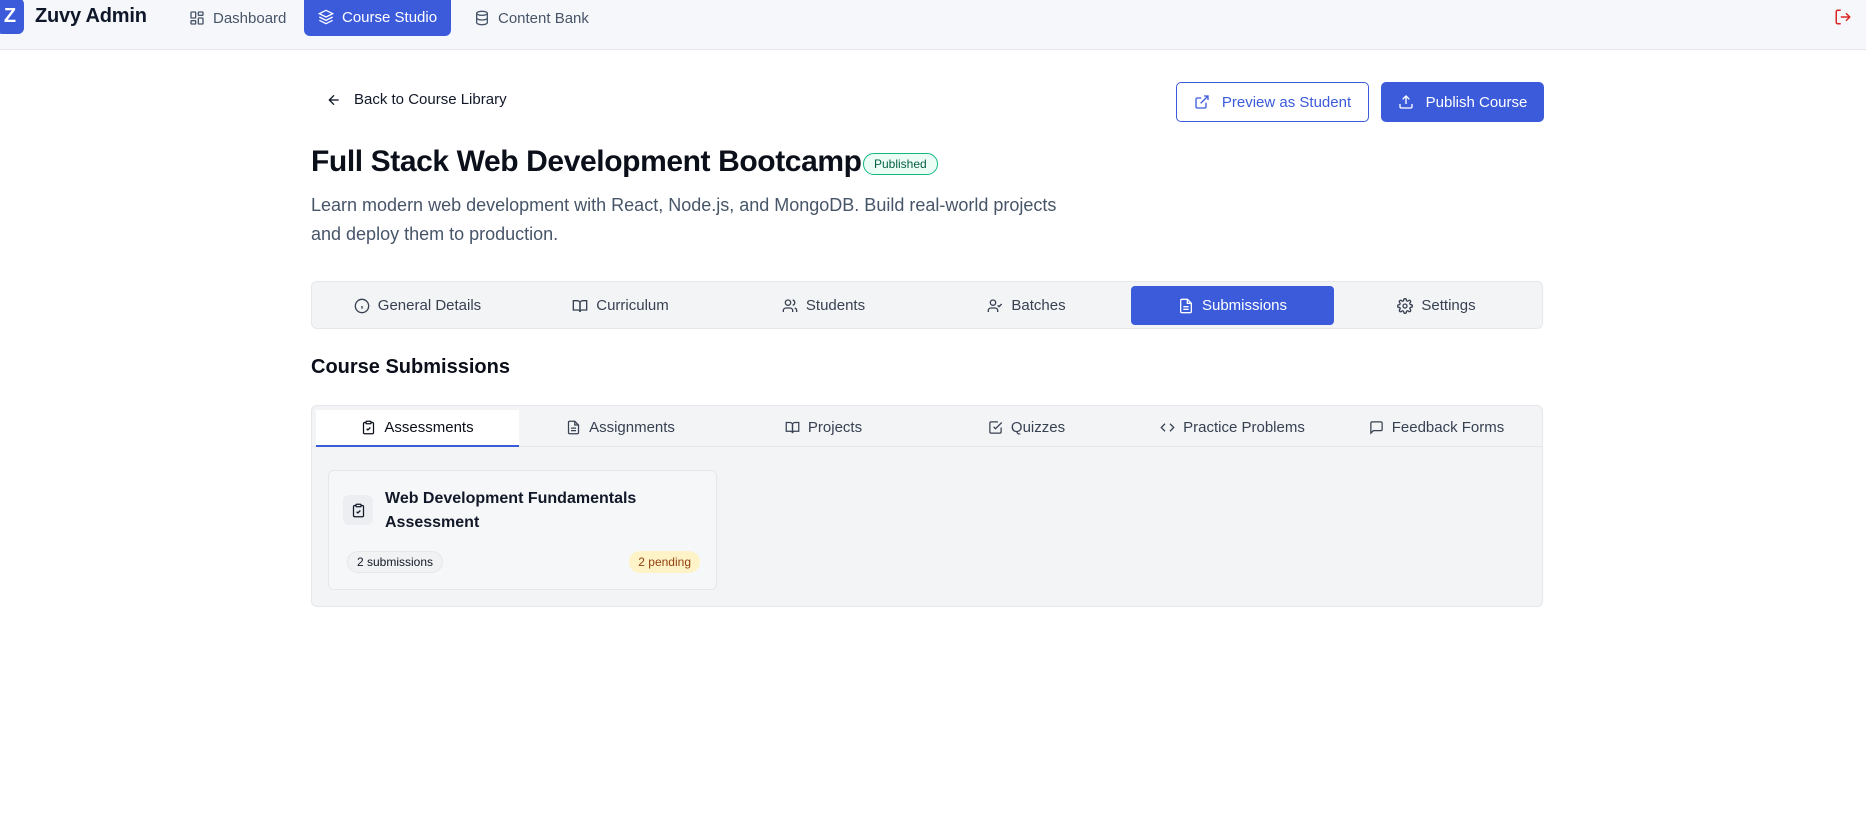 The height and width of the screenshot is (839, 1866). What do you see at coordinates (632, 305) in the screenshot?
I see `tab-label: Curriculum` at bounding box center [632, 305].